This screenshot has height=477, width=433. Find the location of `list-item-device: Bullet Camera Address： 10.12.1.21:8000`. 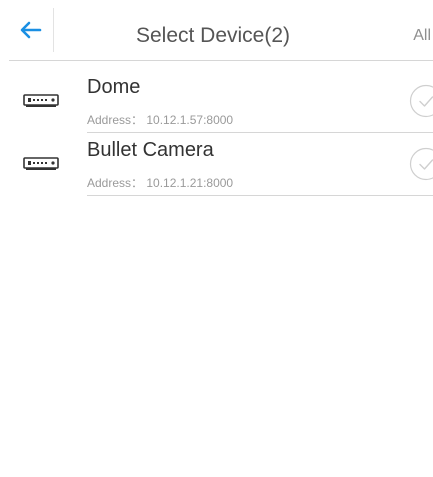

list-item-device: Bullet Camera Address： 10.12.1.21:8000 is located at coordinates (221, 164).